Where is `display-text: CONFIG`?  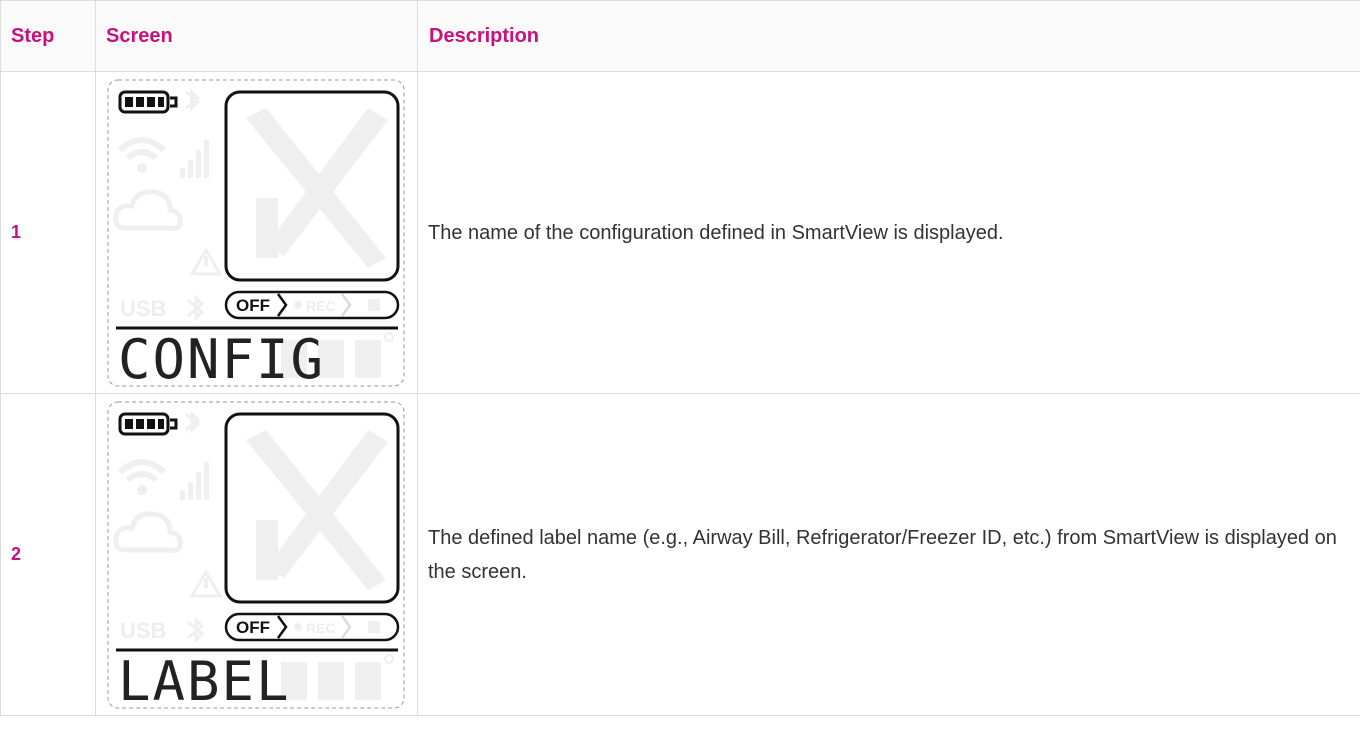 display-text: CONFIG is located at coordinates (221, 358).